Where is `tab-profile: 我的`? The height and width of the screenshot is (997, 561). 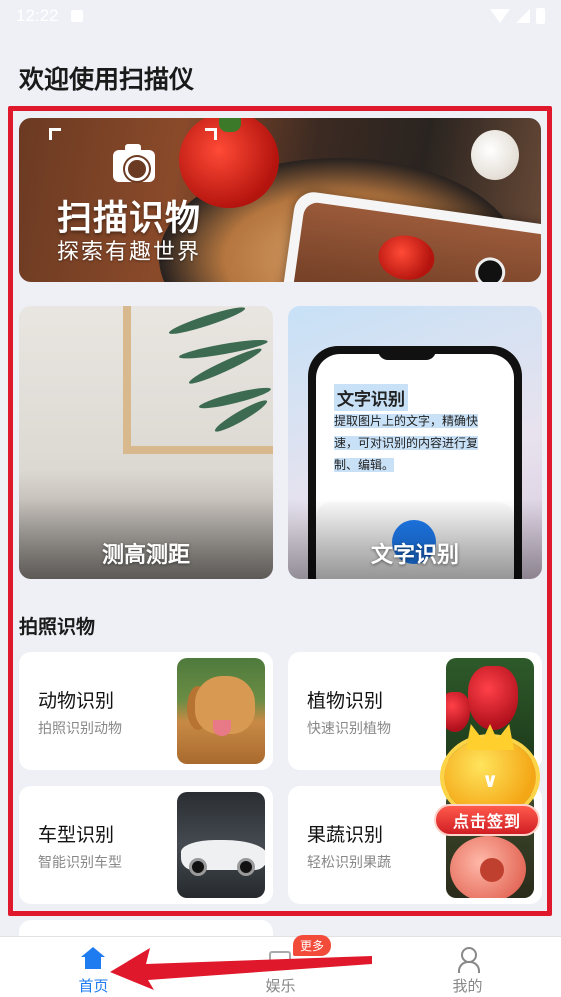
tab-profile: 我的 is located at coordinates (467, 967).